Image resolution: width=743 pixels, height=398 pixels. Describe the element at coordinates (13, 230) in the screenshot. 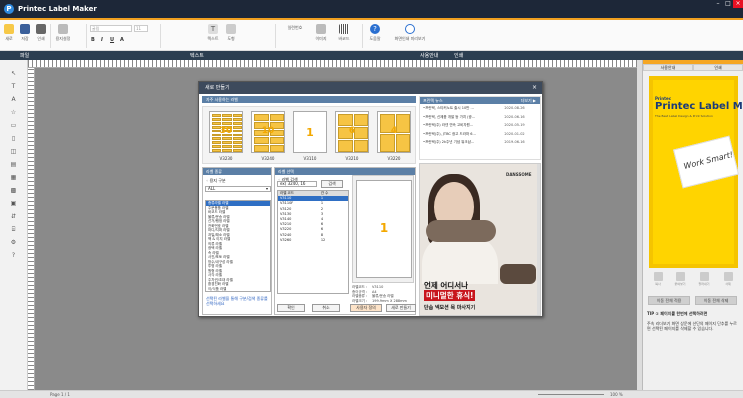

I see `tool-barcode-icon: ⌸` at that location.